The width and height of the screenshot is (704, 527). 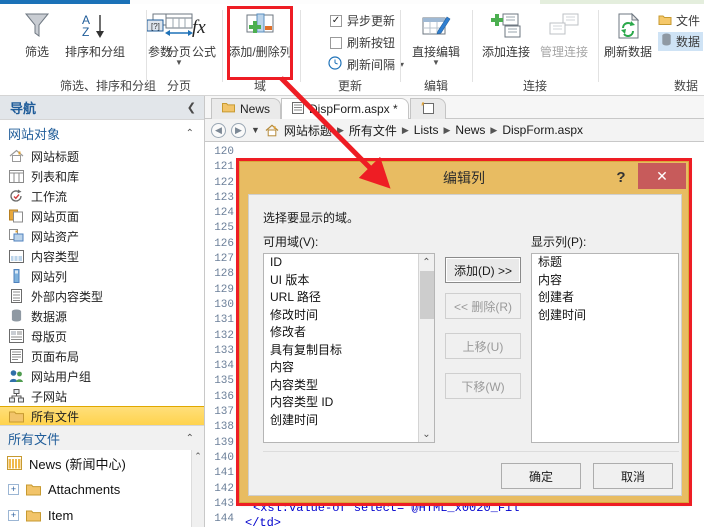 What do you see at coordinates (102, 438) in the screenshot?
I see `all-files-header: 所有文件 ⌃` at bounding box center [102, 438].